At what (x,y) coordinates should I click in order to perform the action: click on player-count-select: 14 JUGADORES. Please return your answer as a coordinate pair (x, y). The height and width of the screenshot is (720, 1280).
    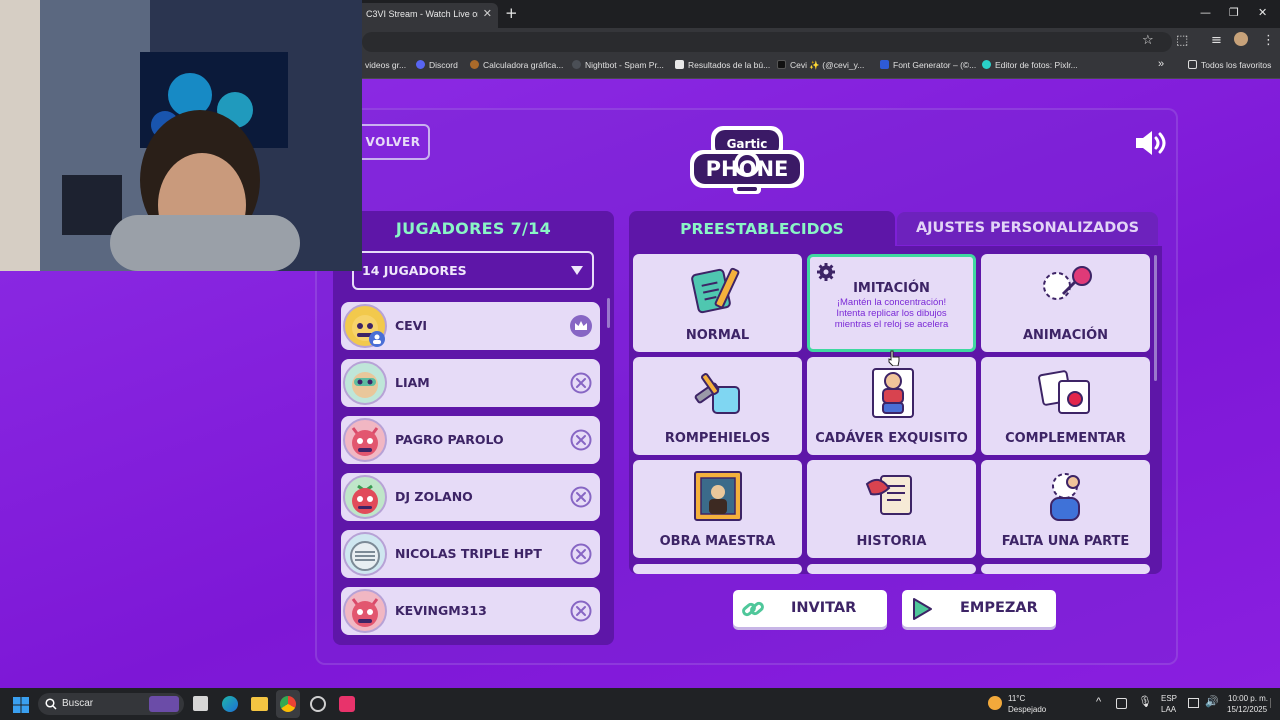
    Looking at the image, I should click on (473, 270).